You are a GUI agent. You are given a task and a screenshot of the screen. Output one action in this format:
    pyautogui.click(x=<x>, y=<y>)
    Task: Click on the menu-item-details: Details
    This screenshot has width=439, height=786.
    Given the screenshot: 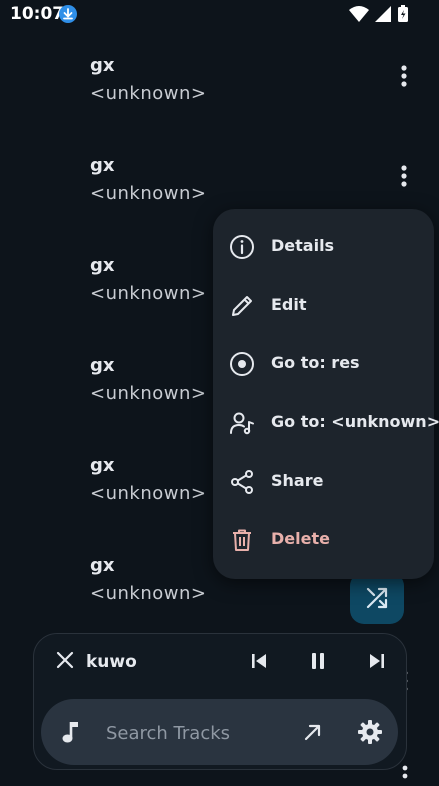 What is the action you would take?
    pyautogui.click(x=323, y=246)
    